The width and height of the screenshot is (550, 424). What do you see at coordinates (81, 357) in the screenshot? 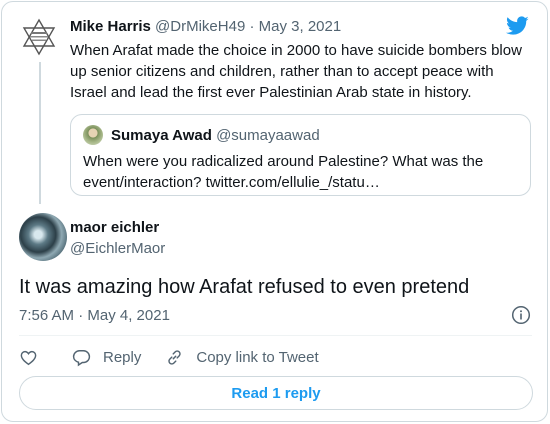
I see `speech-bubble-icon` at bounding box center [81, 357].